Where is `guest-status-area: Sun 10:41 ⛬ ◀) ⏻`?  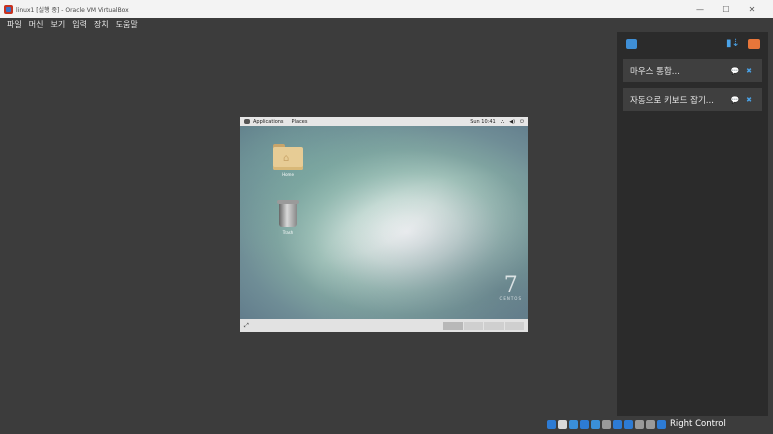 guest-status-area: Sun 10:41 ⛬ ◀) ⏻ is located at coordinates (494, 121).